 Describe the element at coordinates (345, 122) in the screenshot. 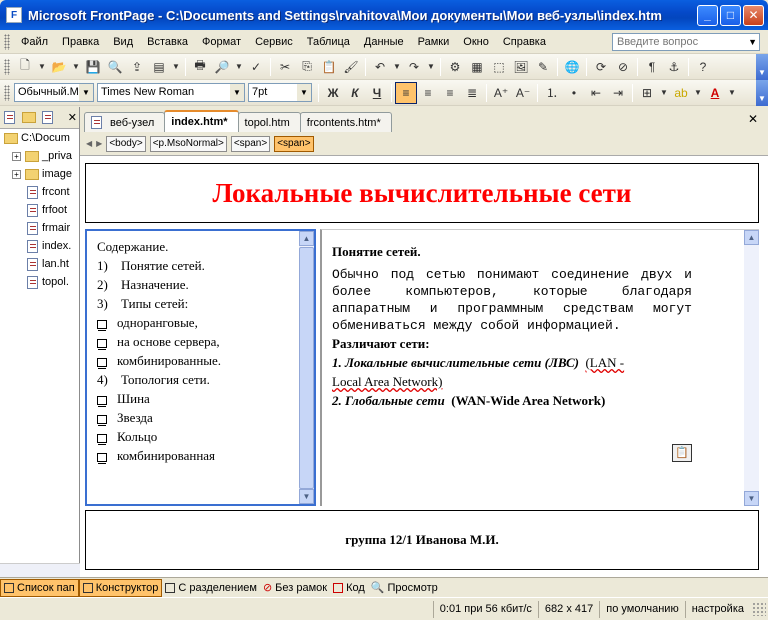

I see `tab-frcontents: frcontents.htm*` at that location.